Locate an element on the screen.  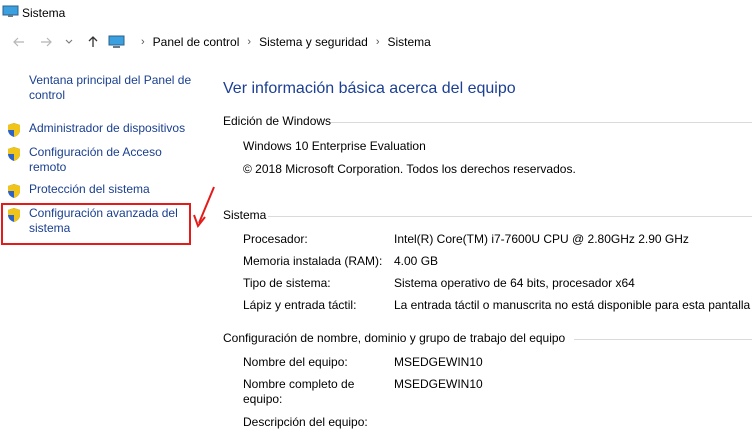
back-button is located at coordinates (19, 42).